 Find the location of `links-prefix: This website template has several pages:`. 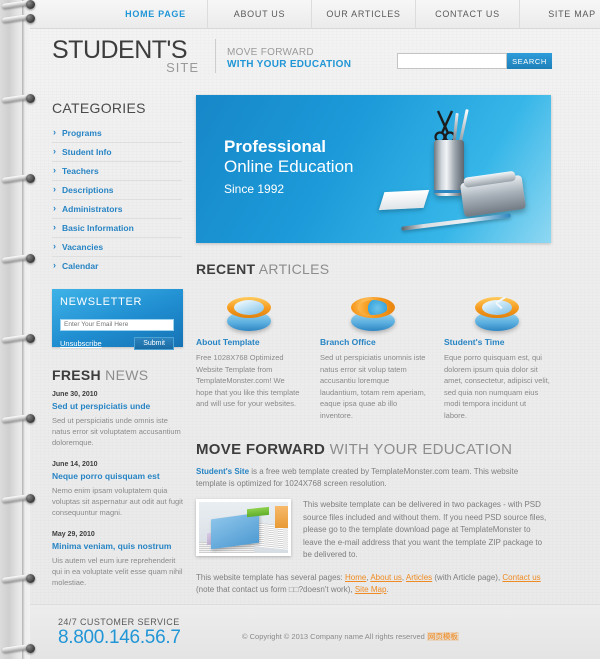

links-prefix: This website template has several pages: is located at coordinates (270, 577).